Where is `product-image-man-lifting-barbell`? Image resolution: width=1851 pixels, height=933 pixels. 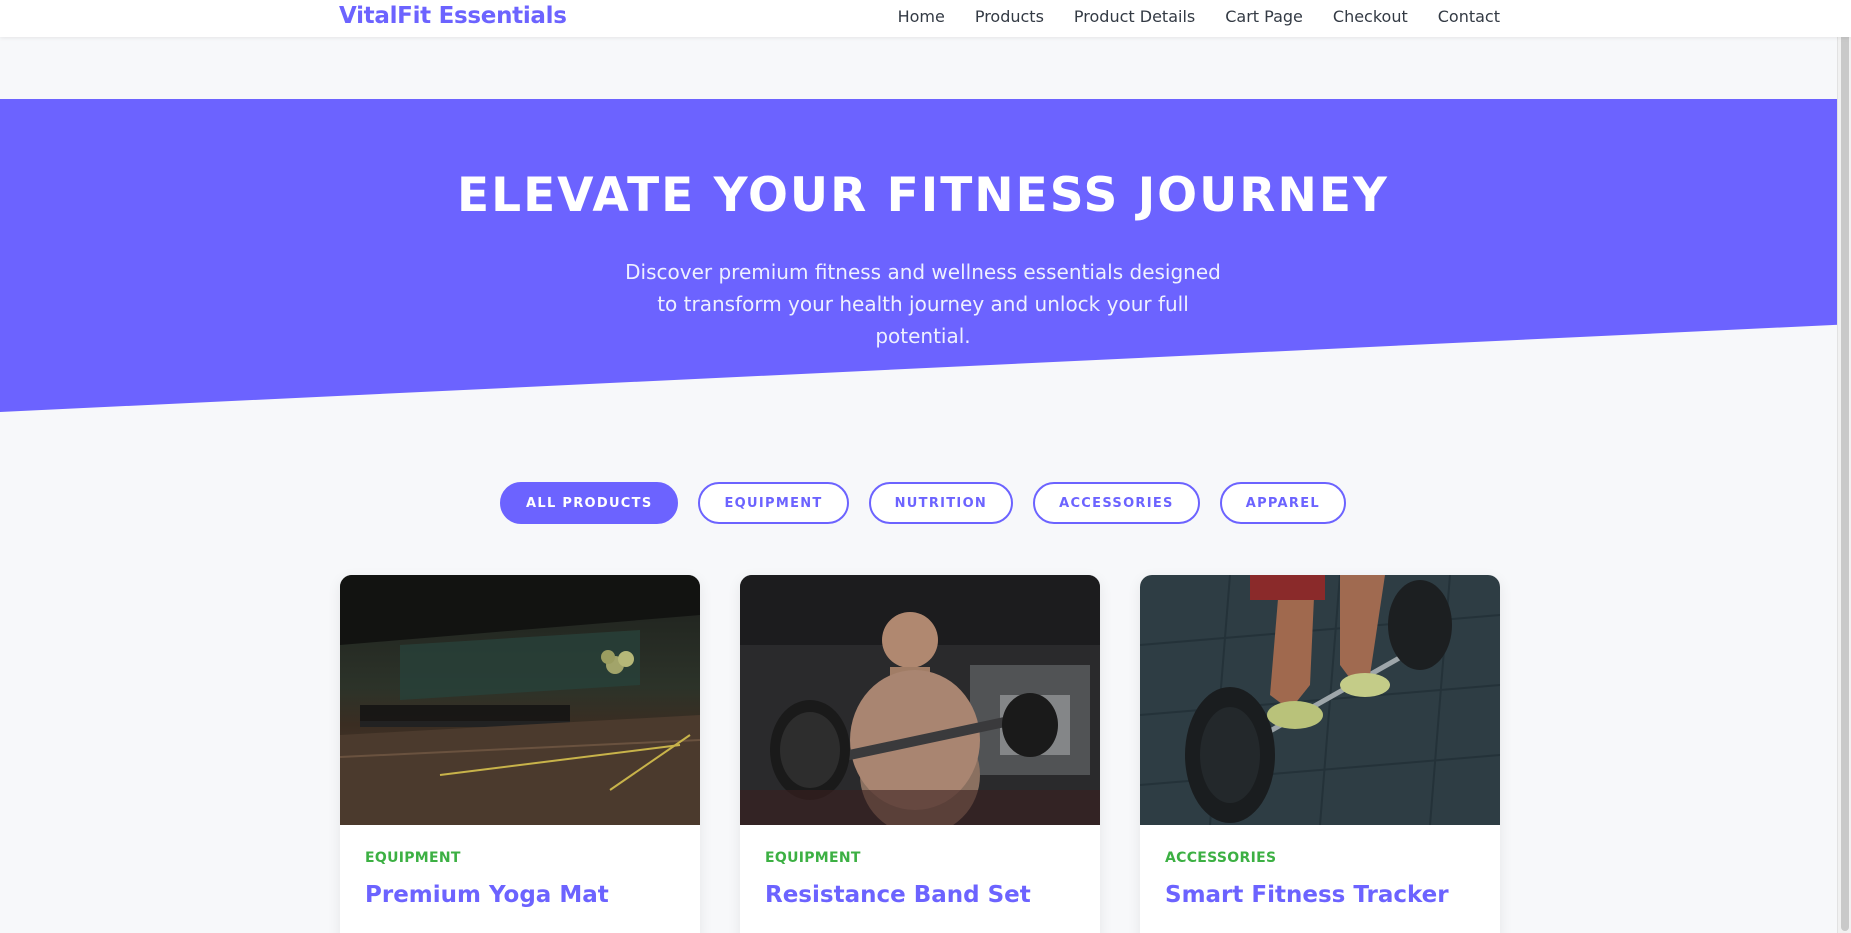 product-image-man-lifting-barbell is located at coordinates (920, 700).